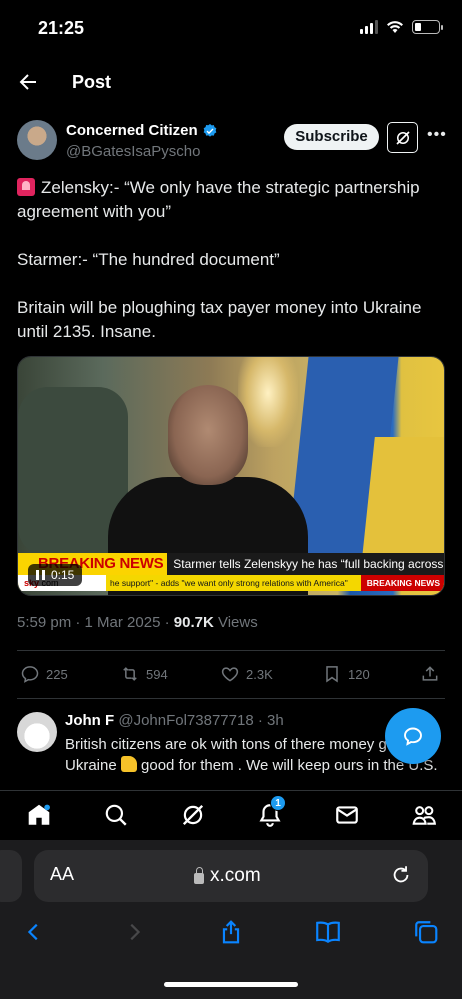 This screenshot has width=462, height=999. What do you see at coordinates (359, 674) in the screenshot?
I see `bookmark-count: 120` at bounding box center [359, 674].